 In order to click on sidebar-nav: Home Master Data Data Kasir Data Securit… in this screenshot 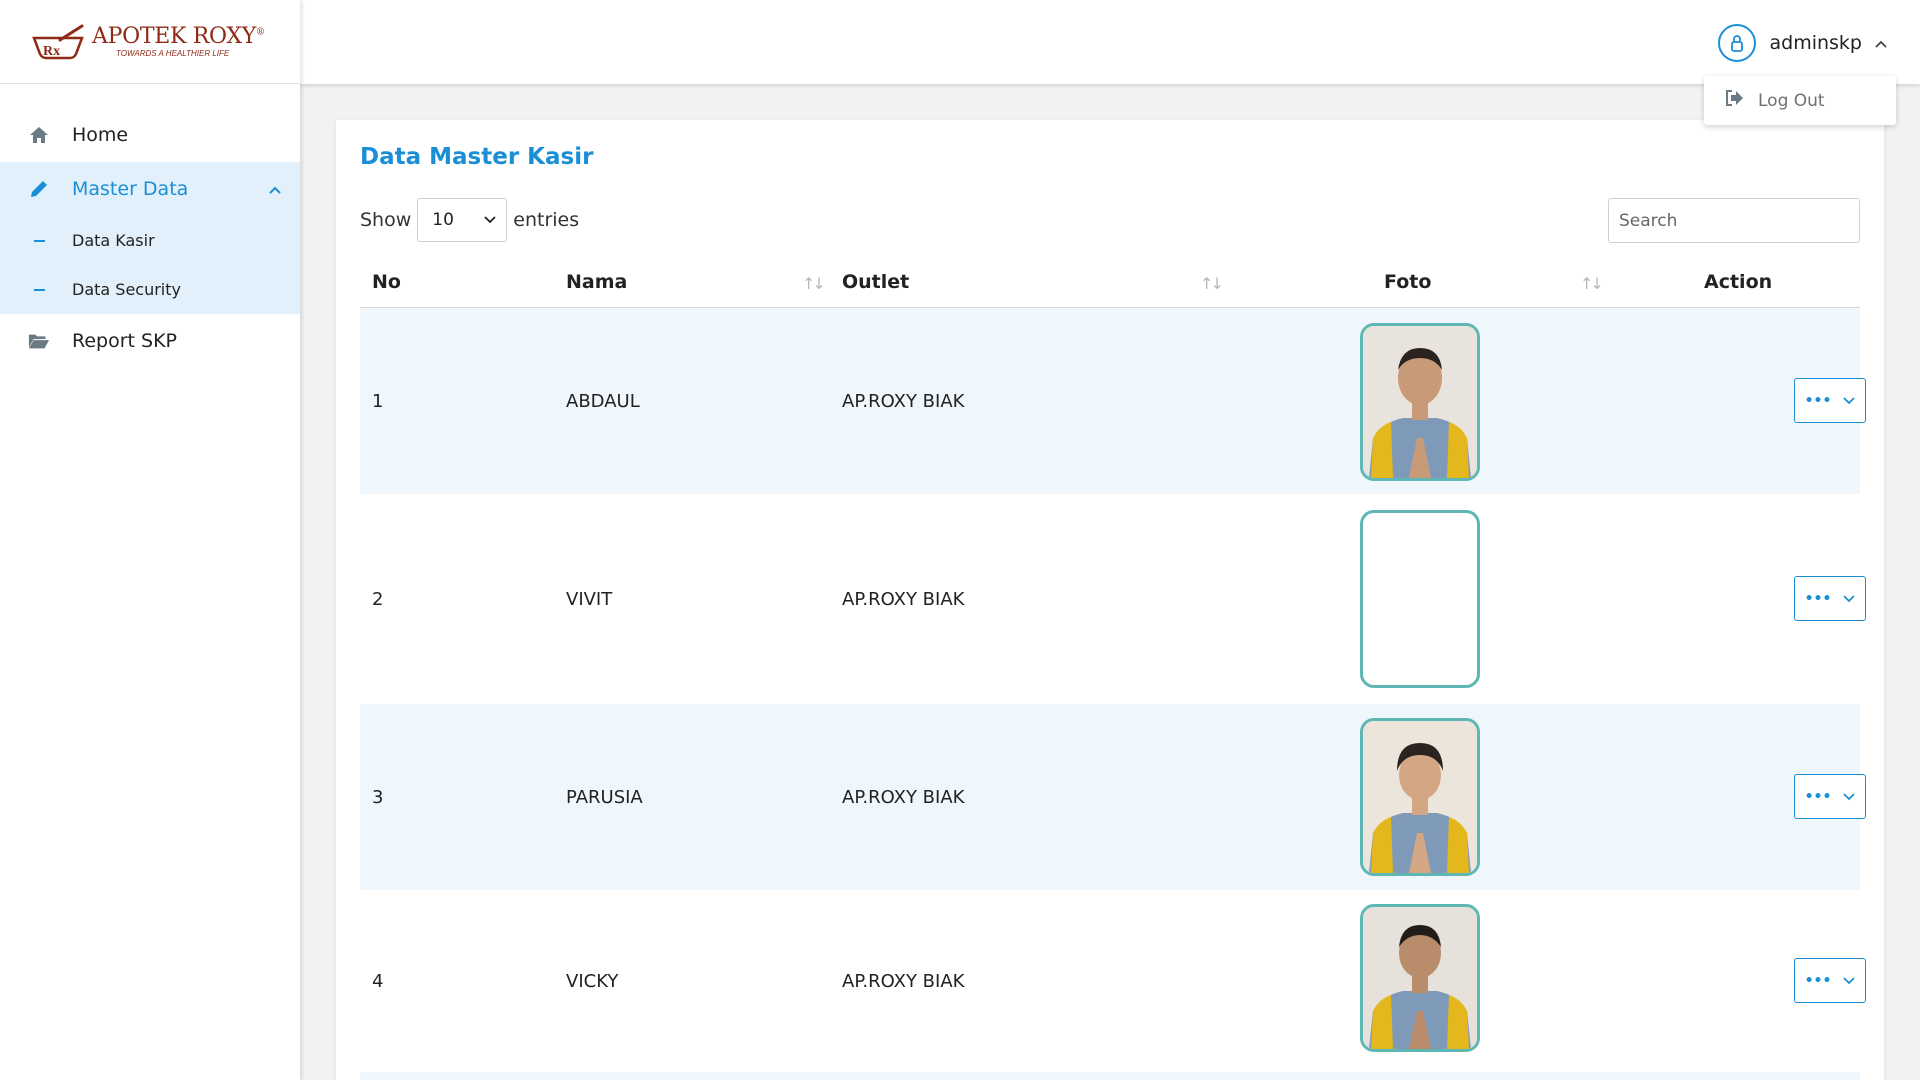, I will do `click(150, 238)`.